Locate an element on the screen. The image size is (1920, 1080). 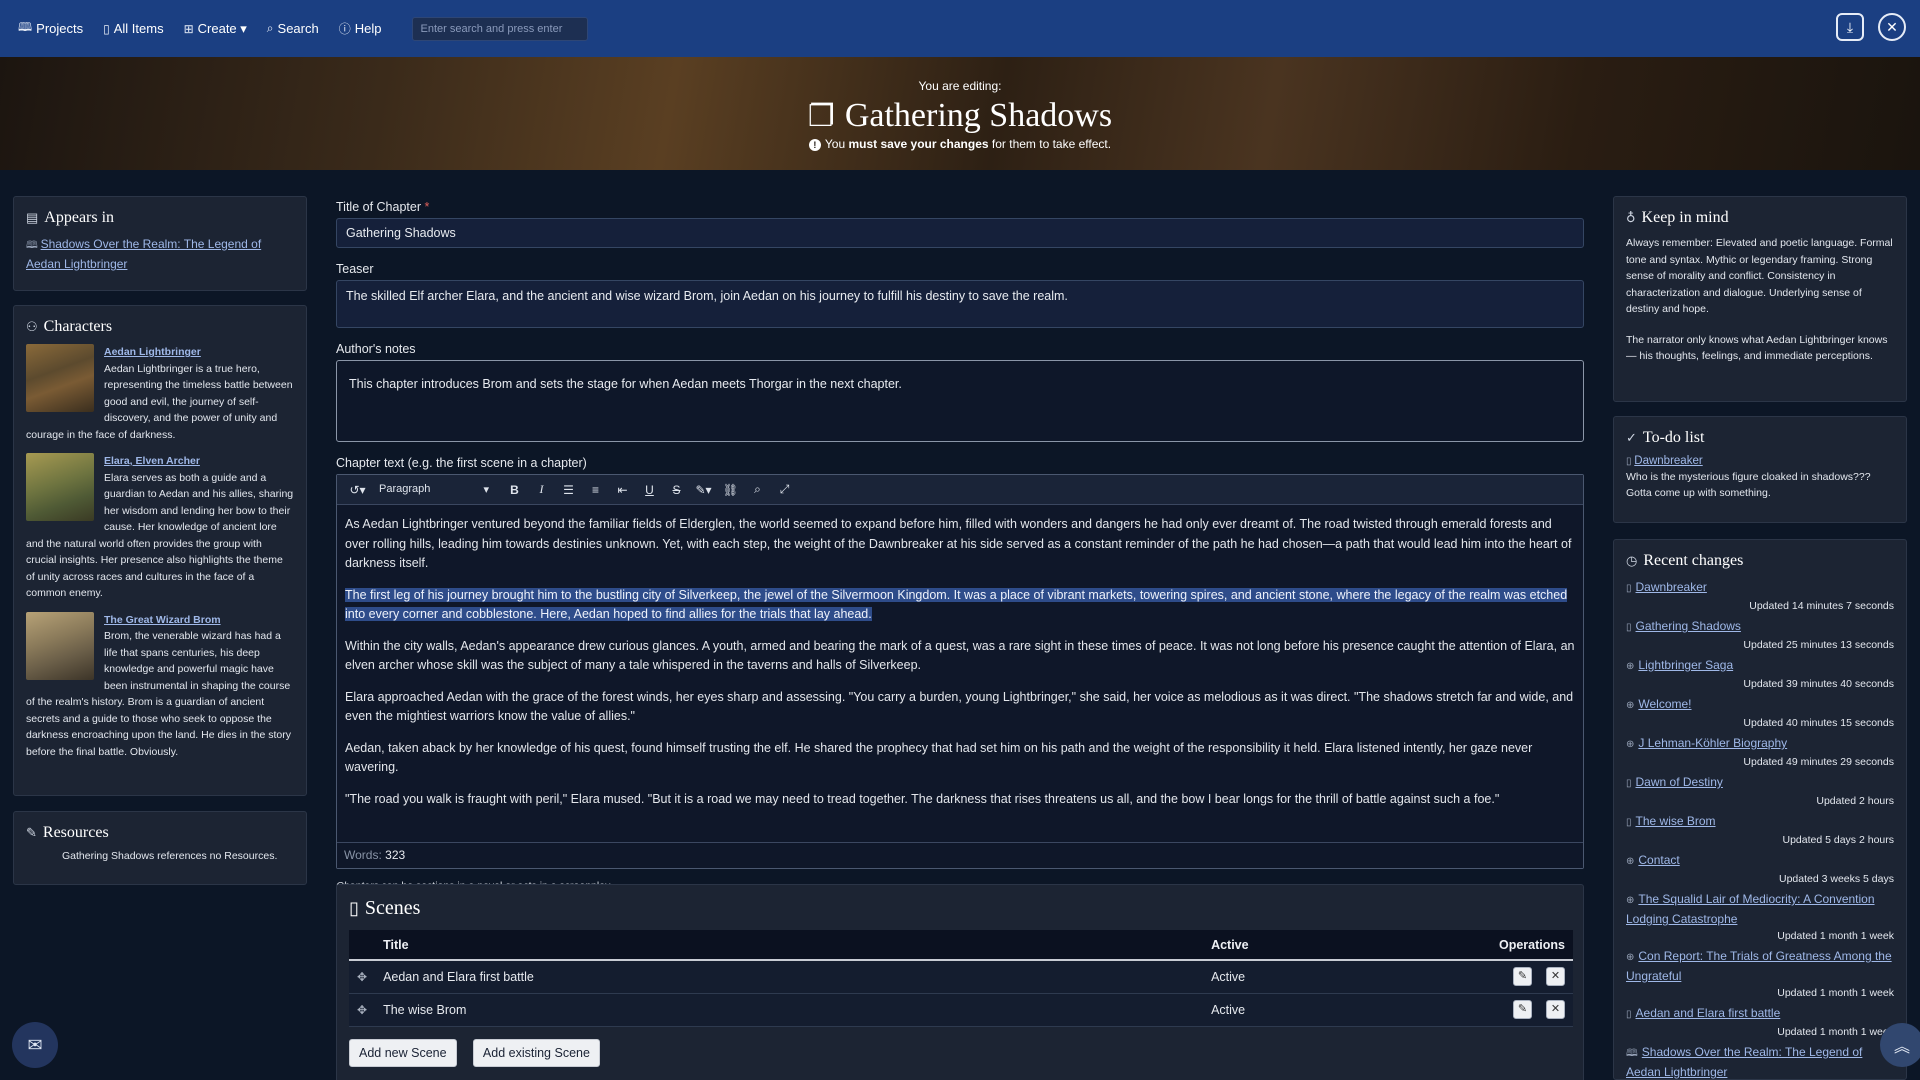
nav-search: ⌕ Search is located at coordinates (293, 28).